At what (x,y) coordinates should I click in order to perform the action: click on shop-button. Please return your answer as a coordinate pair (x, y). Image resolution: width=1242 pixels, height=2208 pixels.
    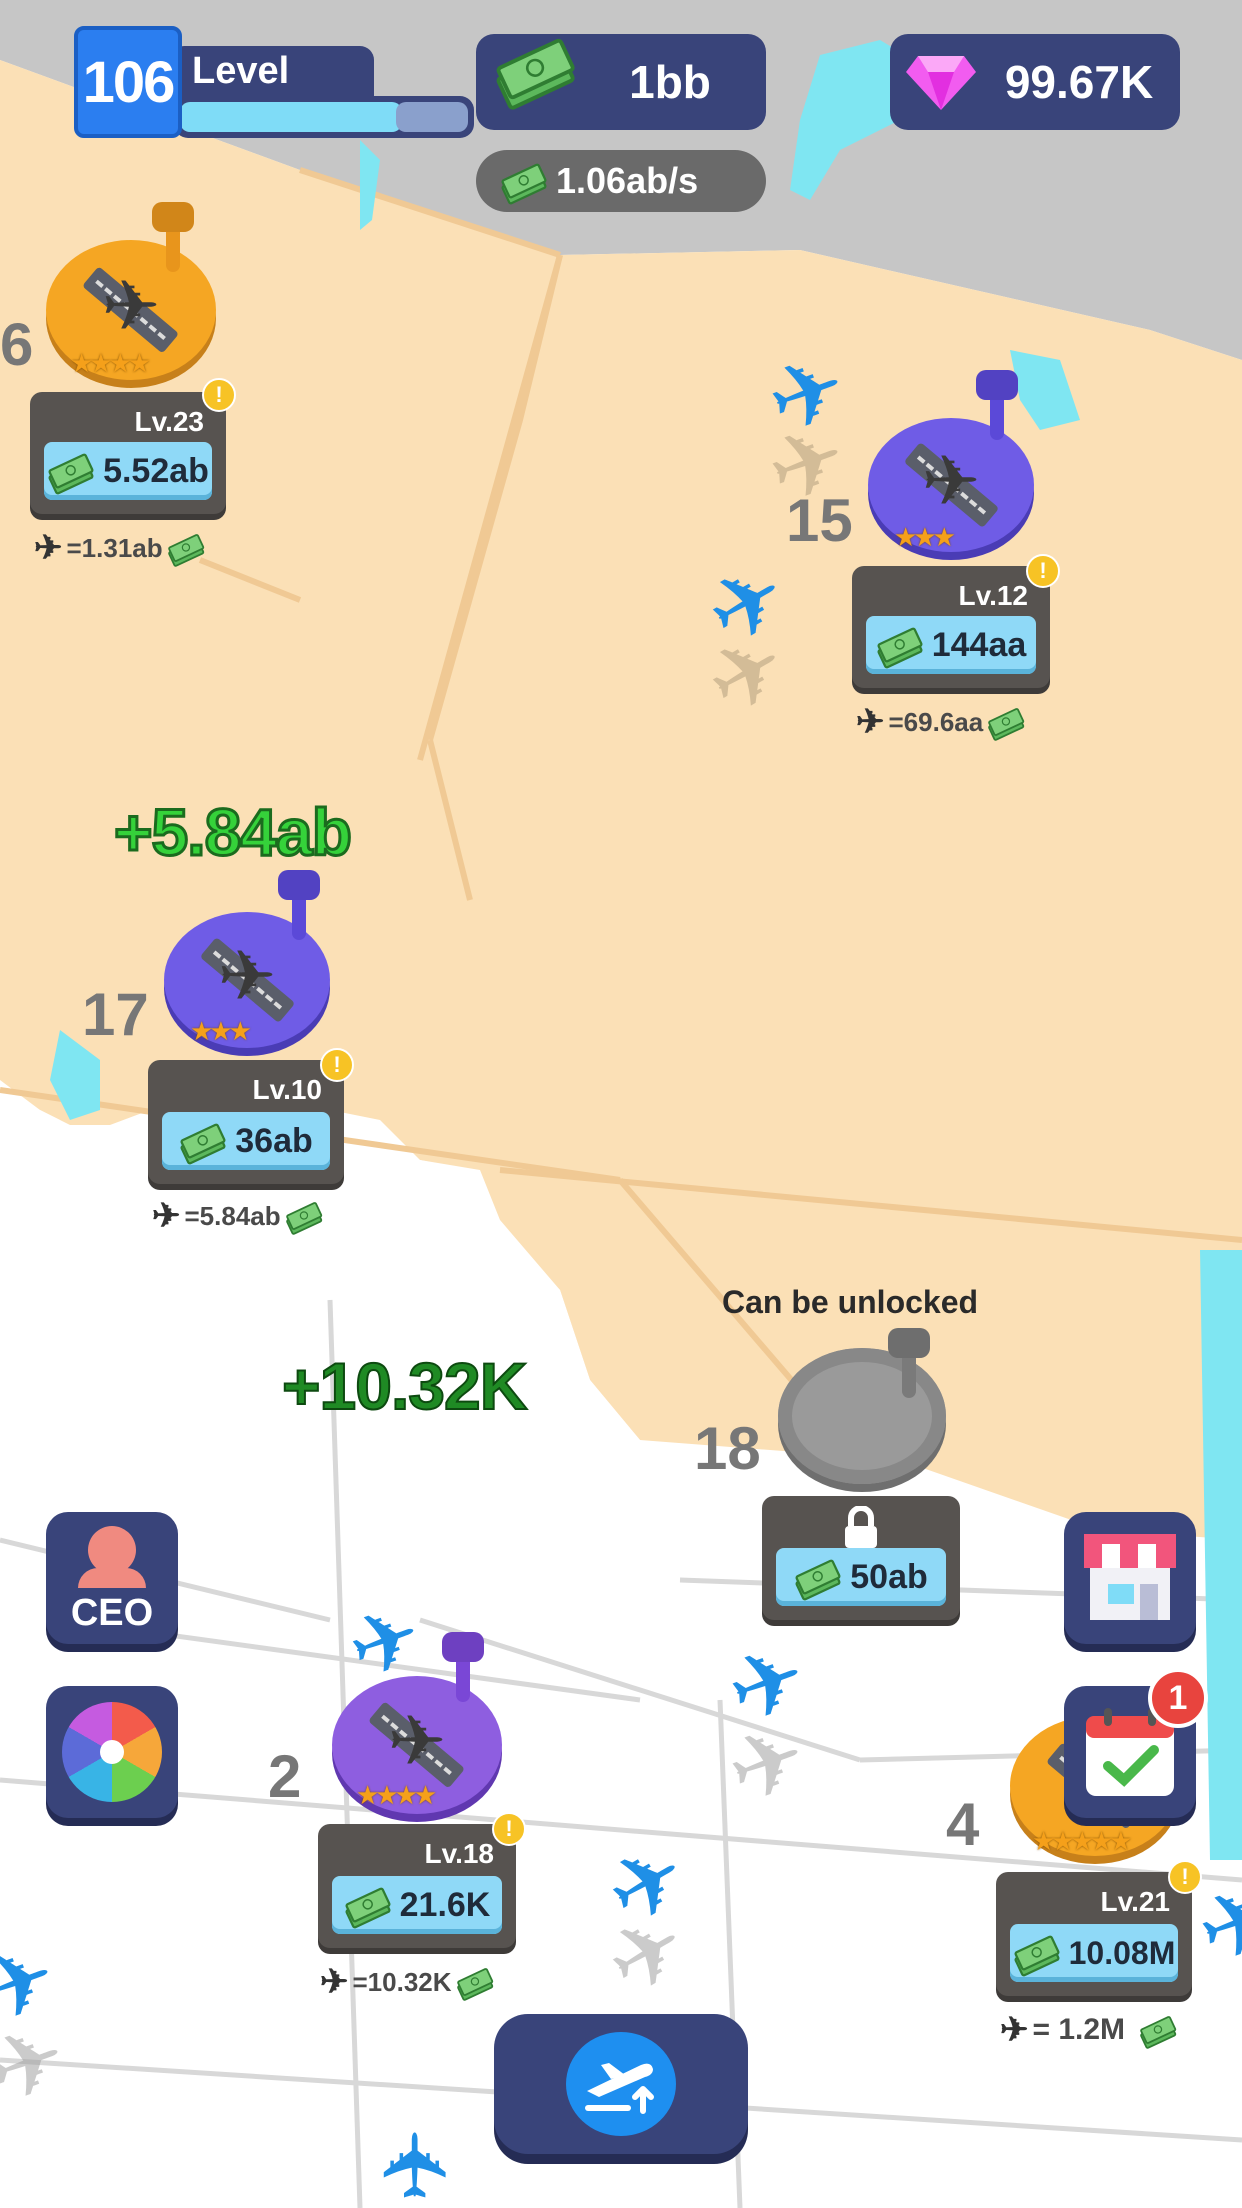
    Looking at the image, I should click on (1130, 1578).